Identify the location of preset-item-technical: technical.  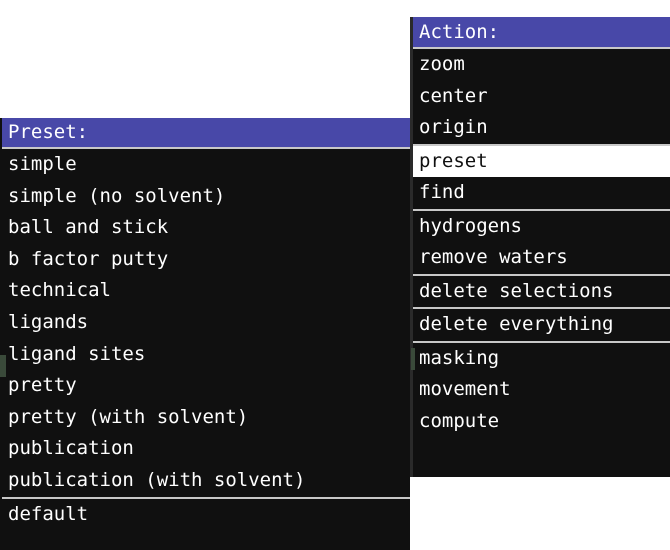
(206, 291).